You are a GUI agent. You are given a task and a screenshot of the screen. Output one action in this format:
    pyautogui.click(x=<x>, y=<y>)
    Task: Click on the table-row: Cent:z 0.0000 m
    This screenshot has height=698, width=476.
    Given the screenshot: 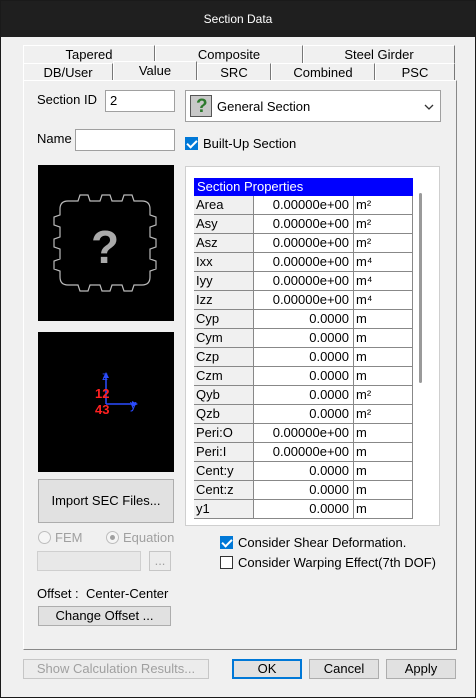 What is the action you would take?
    pyautogui.click(x=303, y=490)
    